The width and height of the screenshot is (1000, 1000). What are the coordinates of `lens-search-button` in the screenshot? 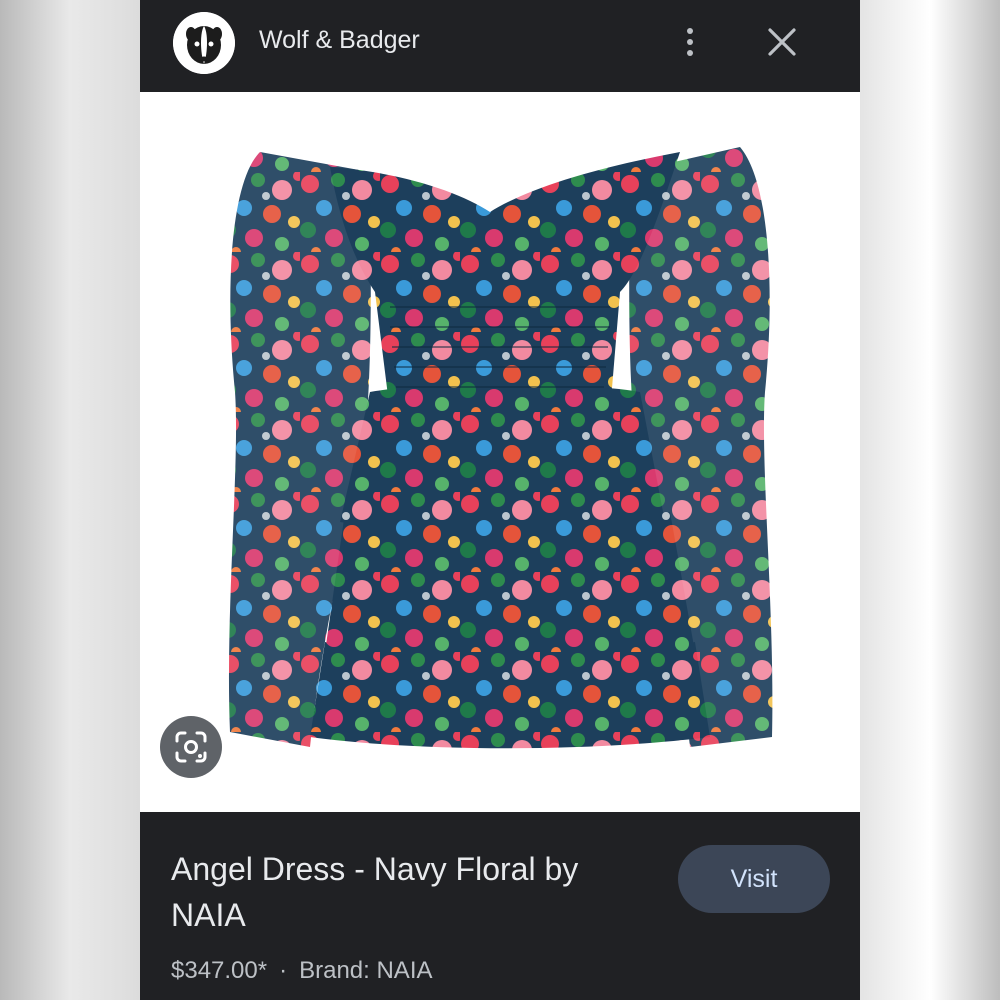 It's located at (191, 747).